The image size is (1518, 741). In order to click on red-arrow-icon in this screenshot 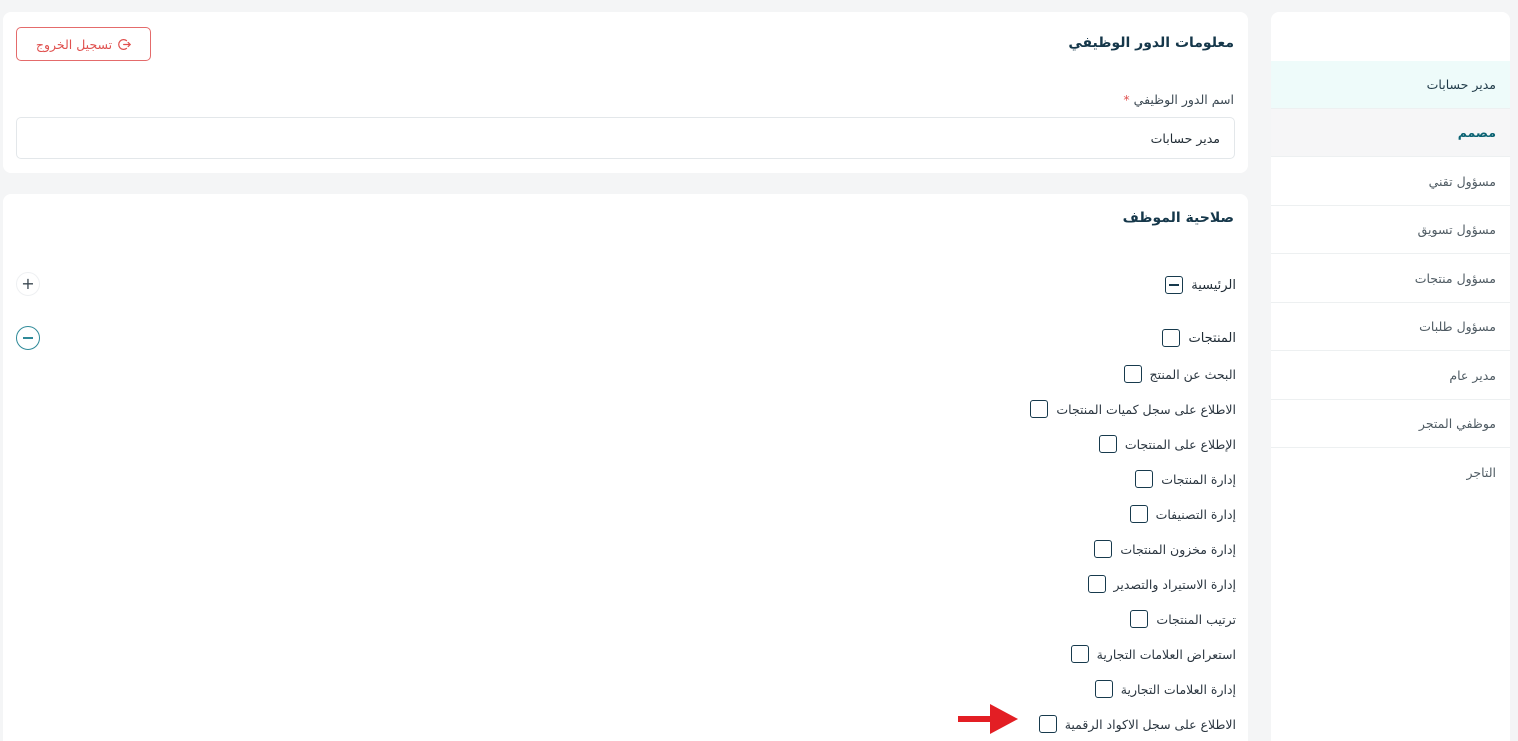, I will do `click(988, 719)`.